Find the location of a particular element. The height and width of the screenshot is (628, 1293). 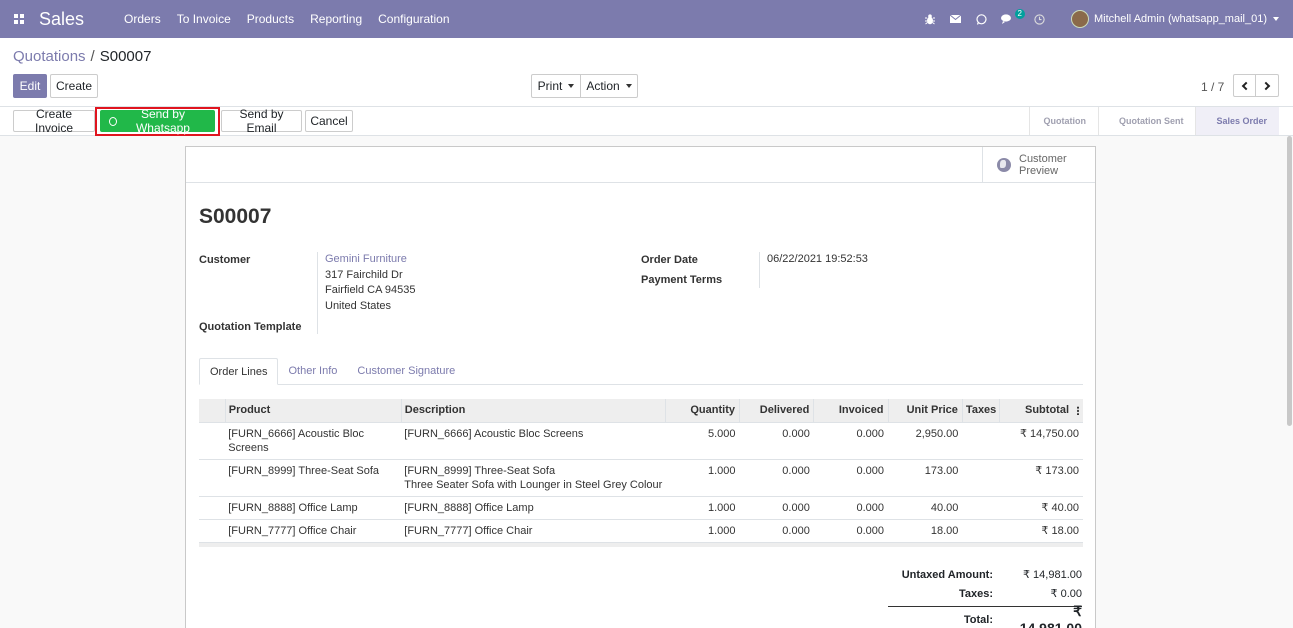

column-taxes: Taxes is located at coordinates (980, 410).